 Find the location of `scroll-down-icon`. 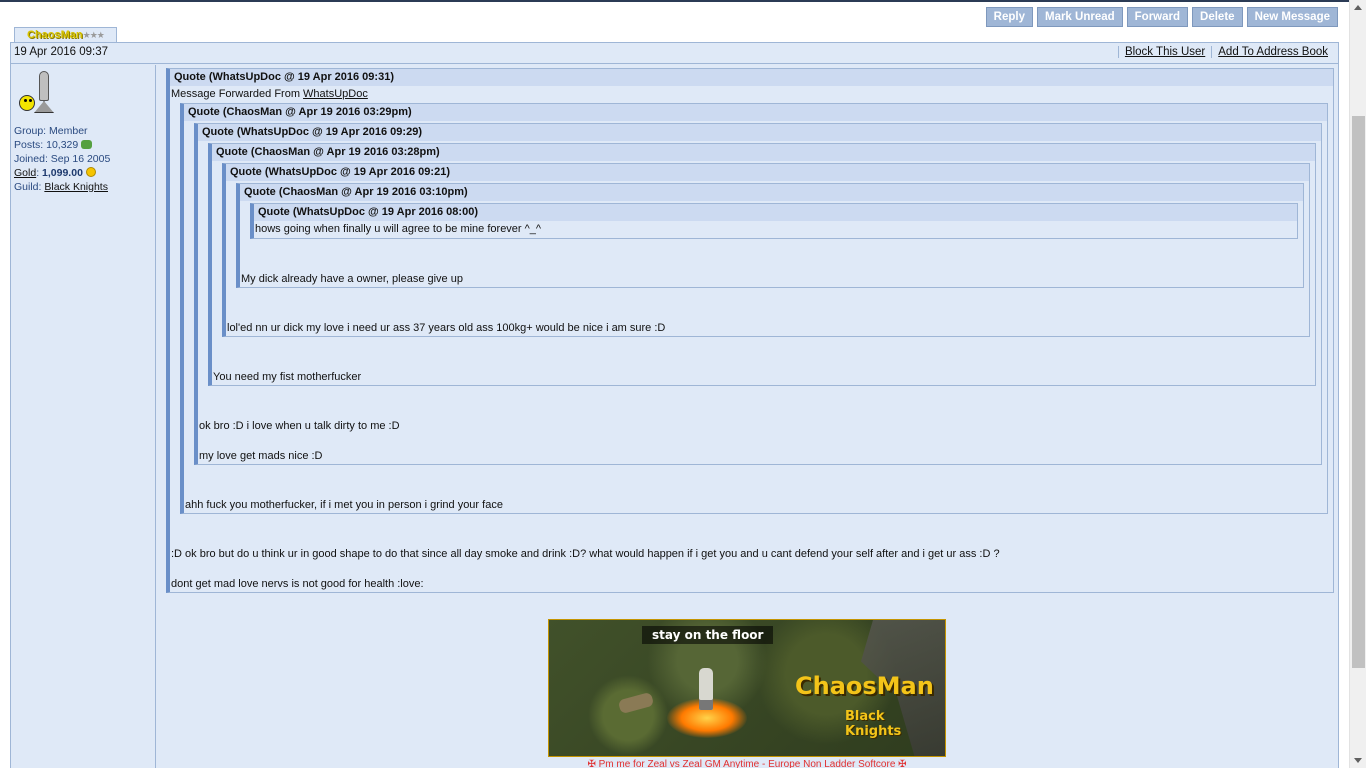

scroll-down-icon is located at coordinates (1358, 760).